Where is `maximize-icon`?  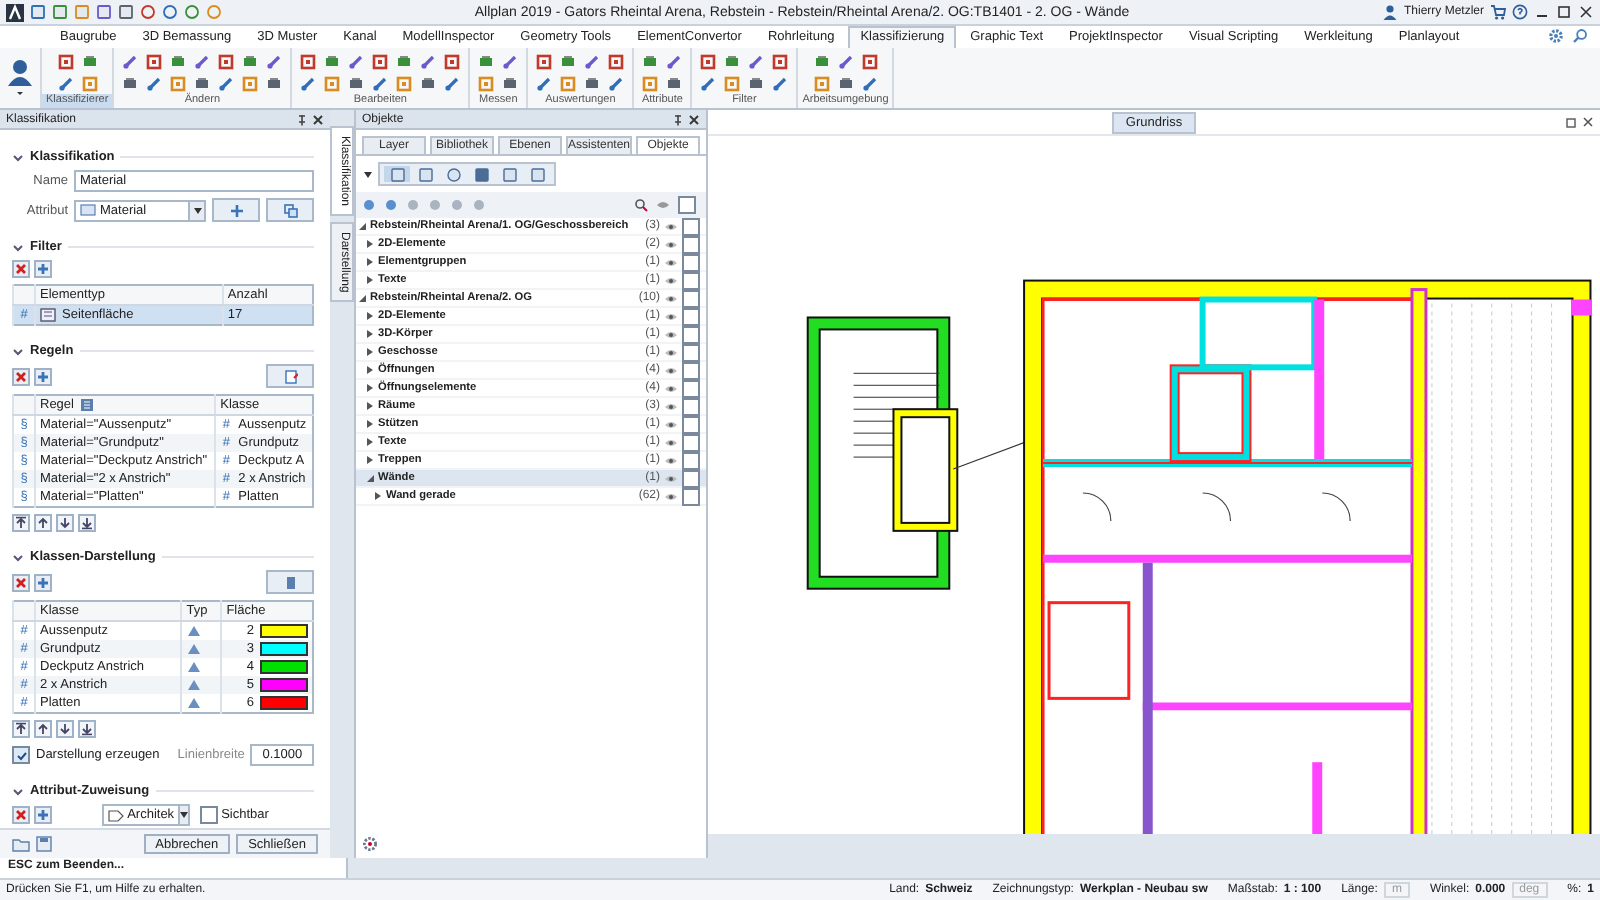 maximize-icon is located at coordinates (1564, 12).